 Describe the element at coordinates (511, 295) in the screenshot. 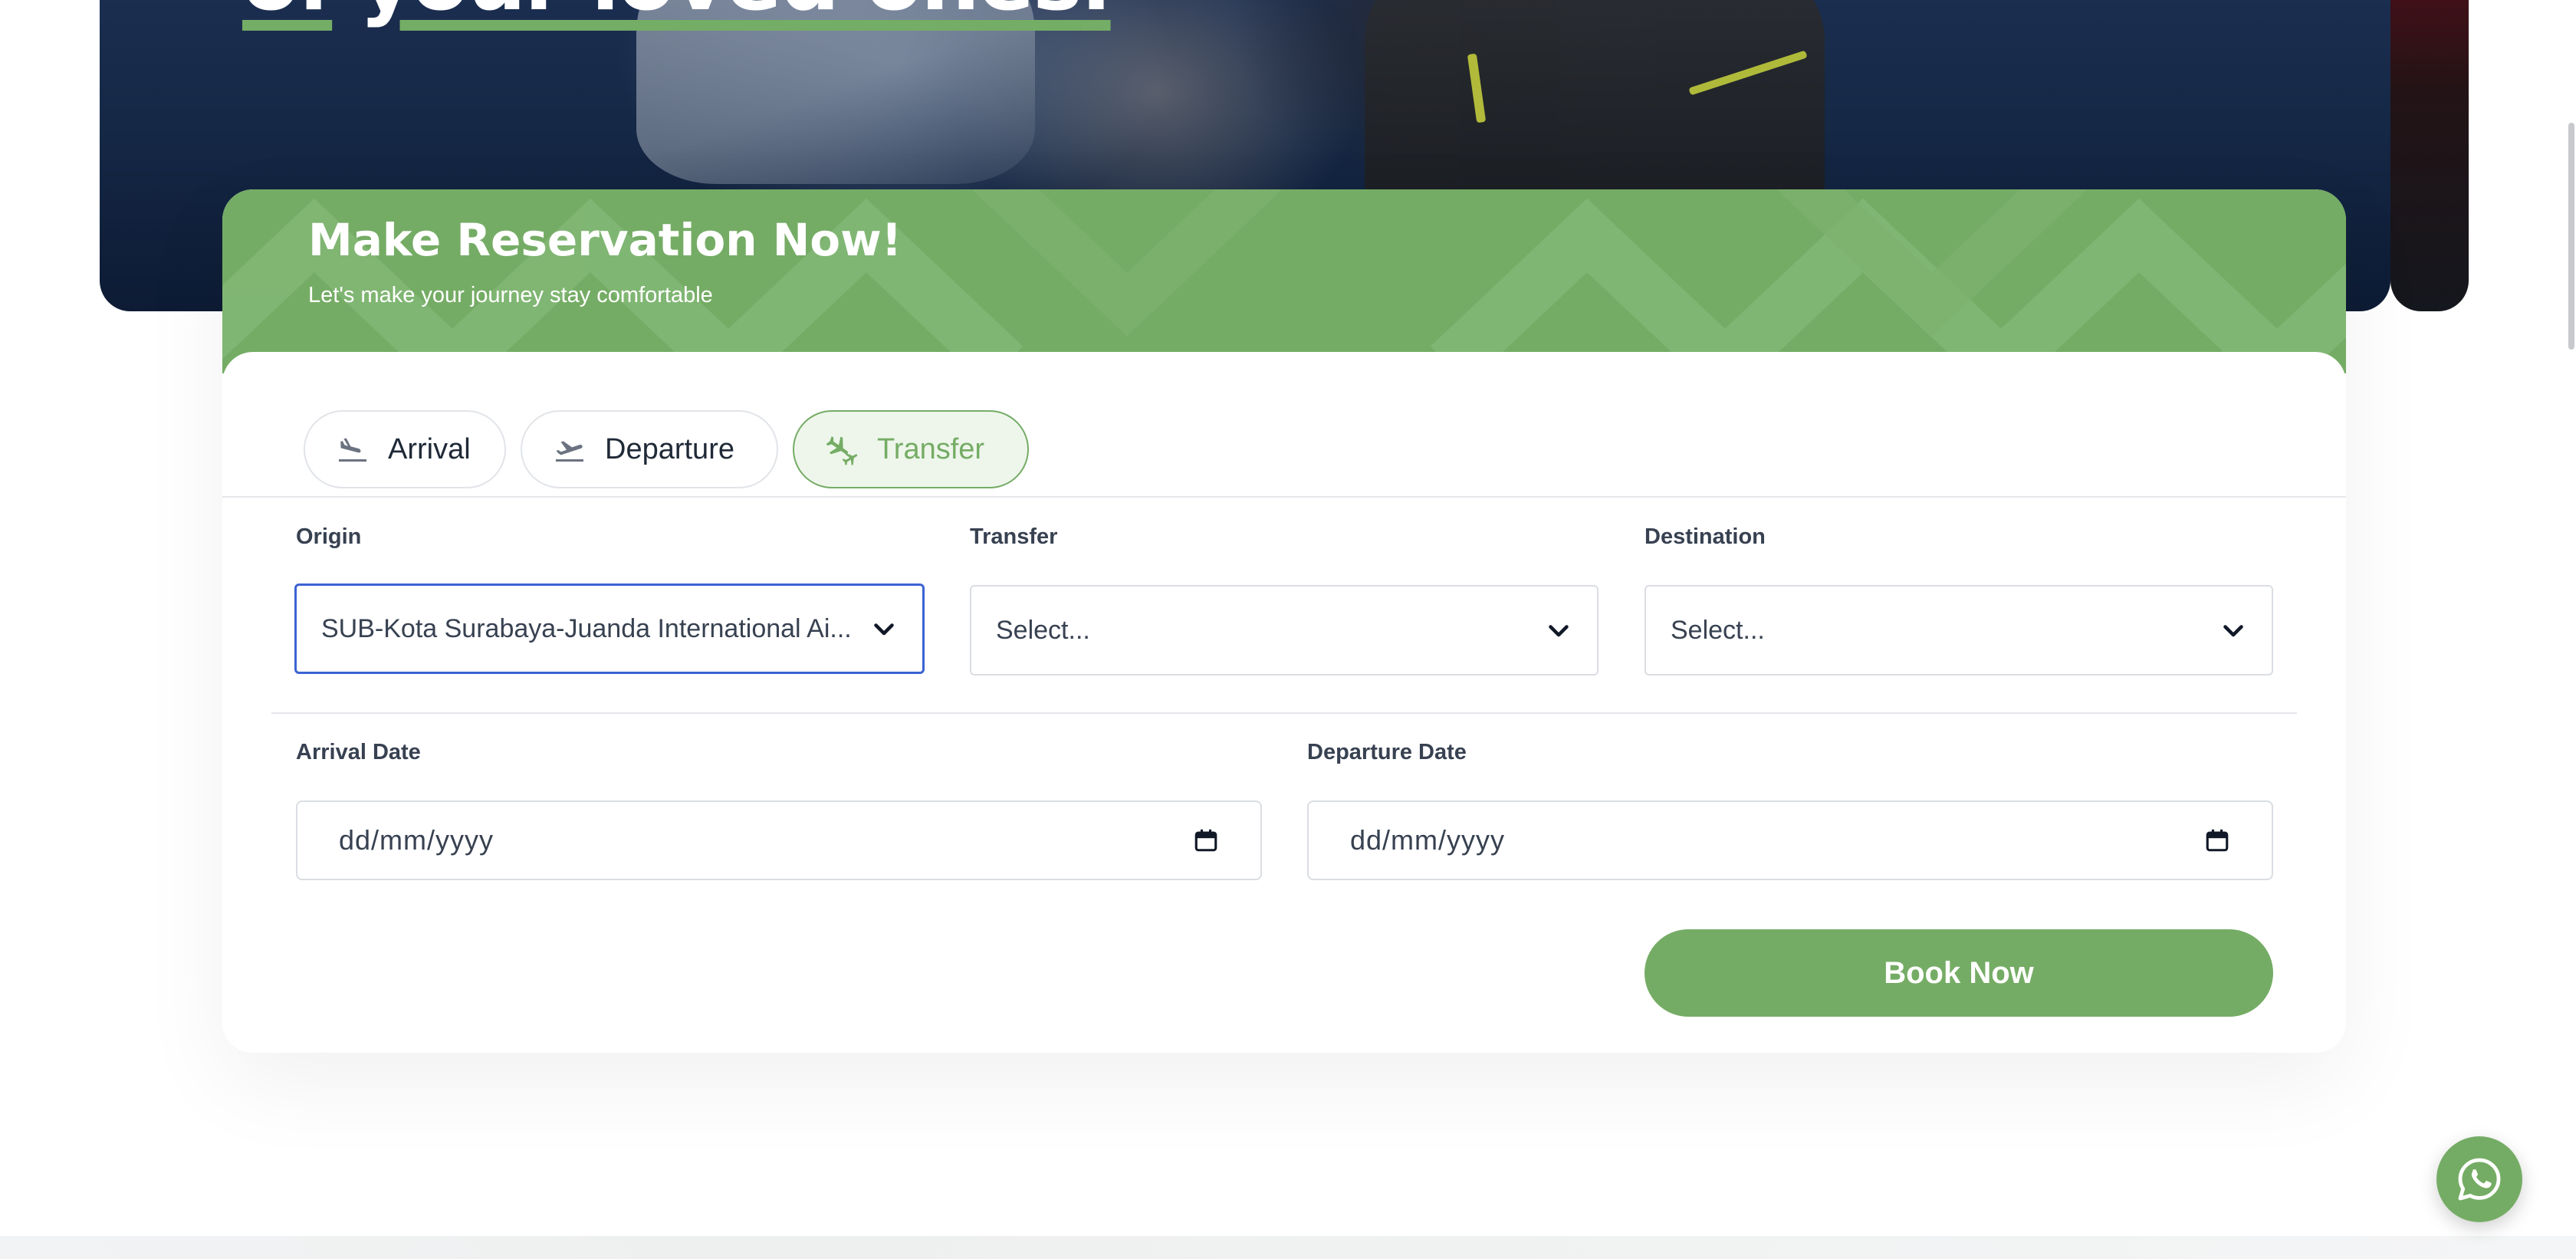

I see `reservation-subtitle: Let's make your journey stay comfortable` at that location.